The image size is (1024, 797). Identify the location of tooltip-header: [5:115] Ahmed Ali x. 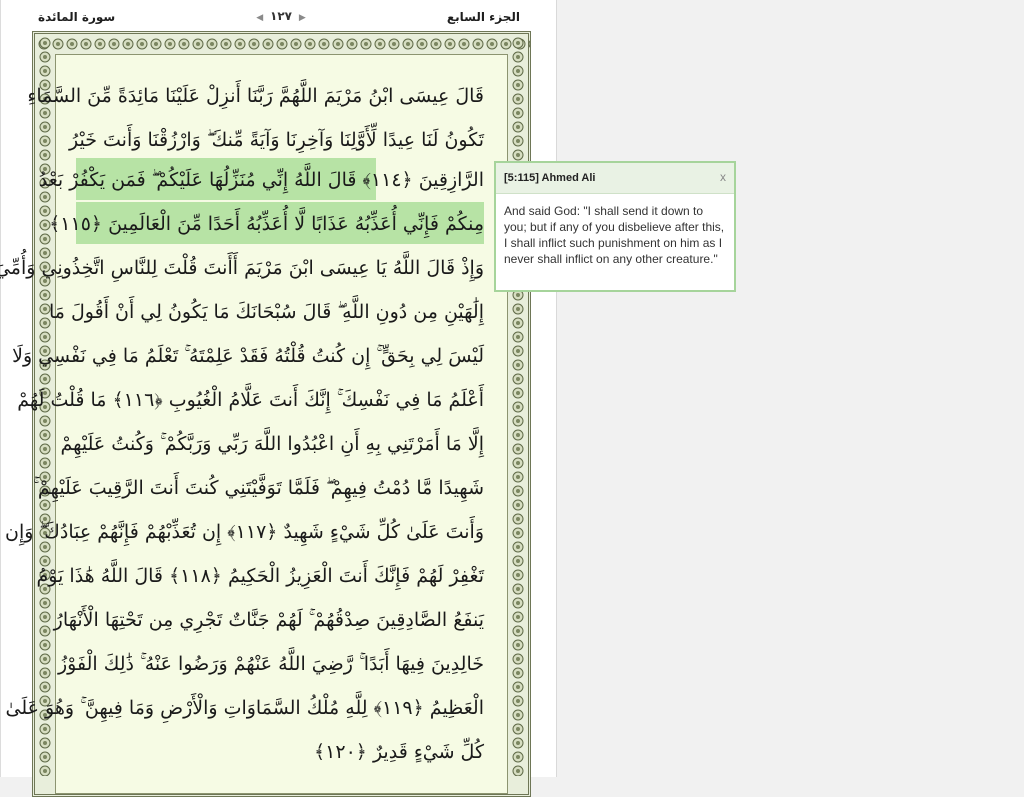
(615, 178).